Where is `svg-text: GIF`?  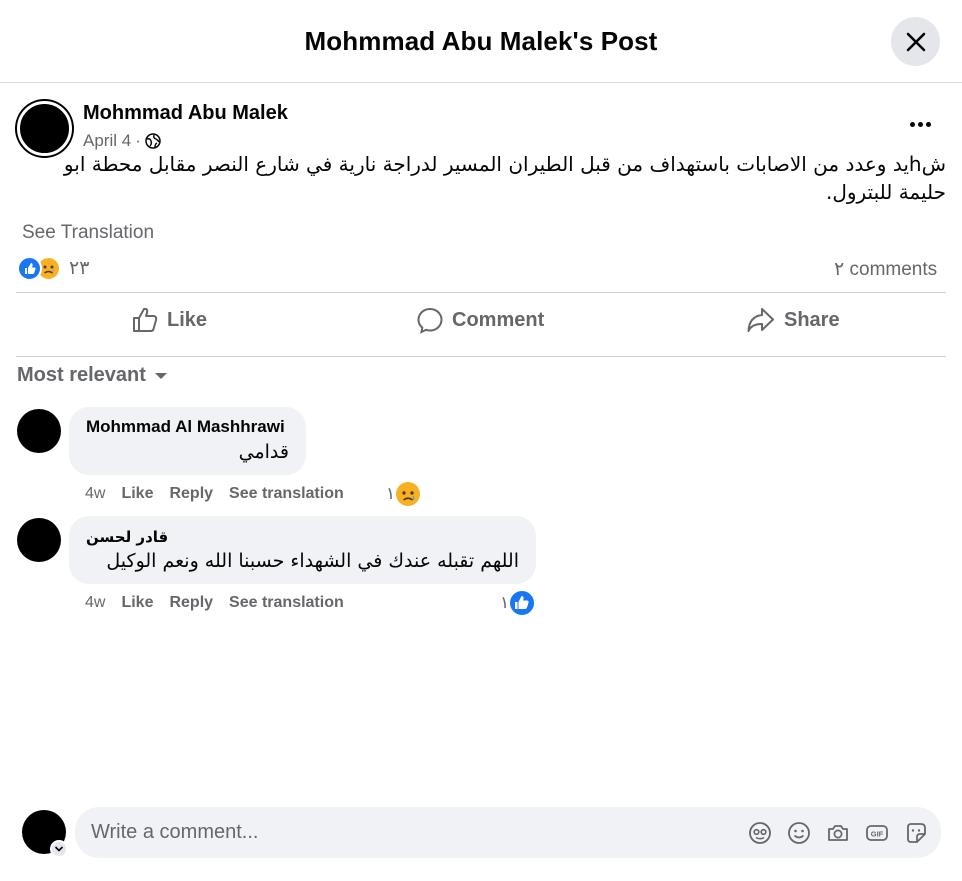 svg-text: GIF is located at coordinates (877, 834).